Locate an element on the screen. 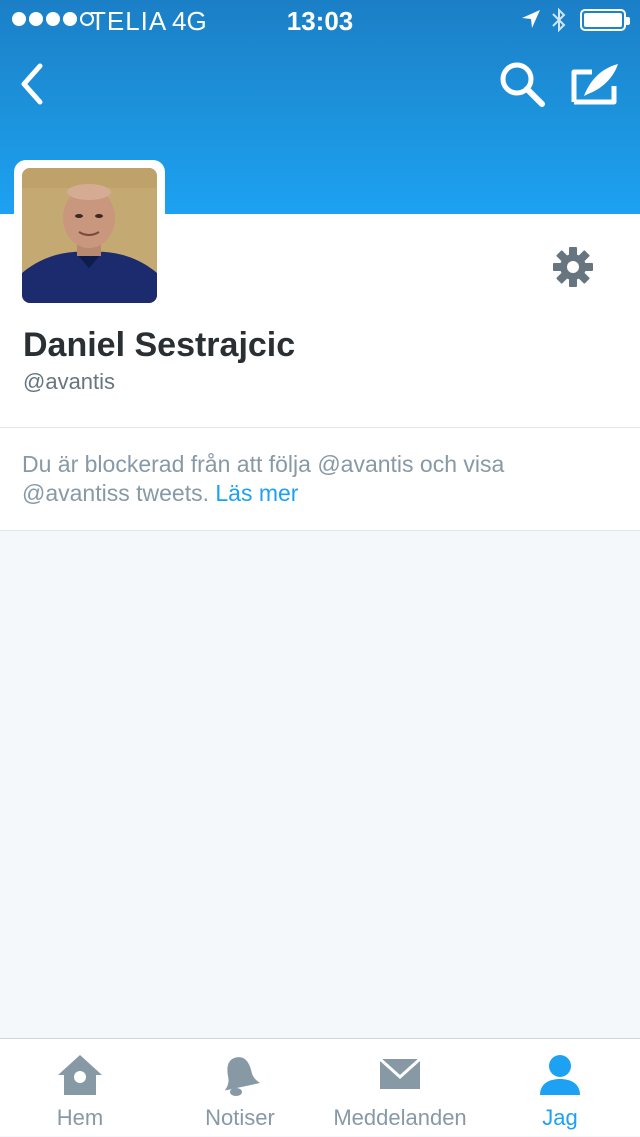 This screenshot has width=640, height=1137. tab-messages: Meddelanden is located at coordinates (400, 1088).